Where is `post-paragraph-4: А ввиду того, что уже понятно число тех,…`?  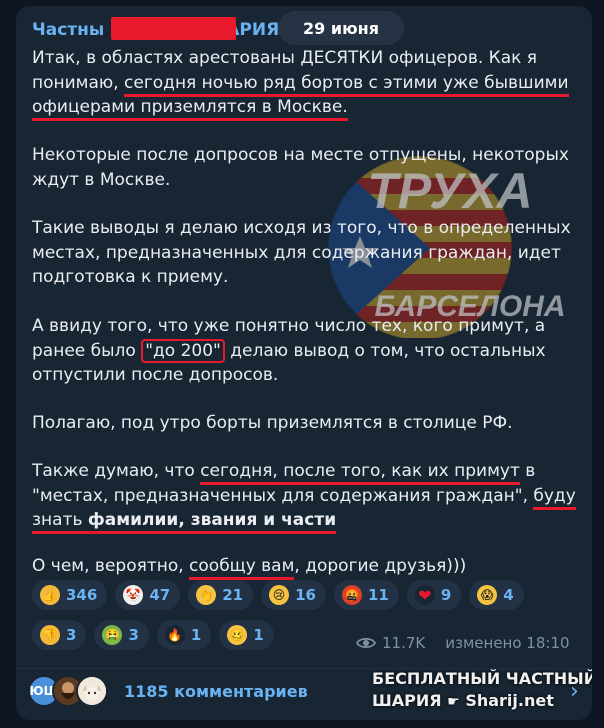
post-paragraph-4: А ввиду того, что уже понятно число тех,… is located at coordinates (306, 351).